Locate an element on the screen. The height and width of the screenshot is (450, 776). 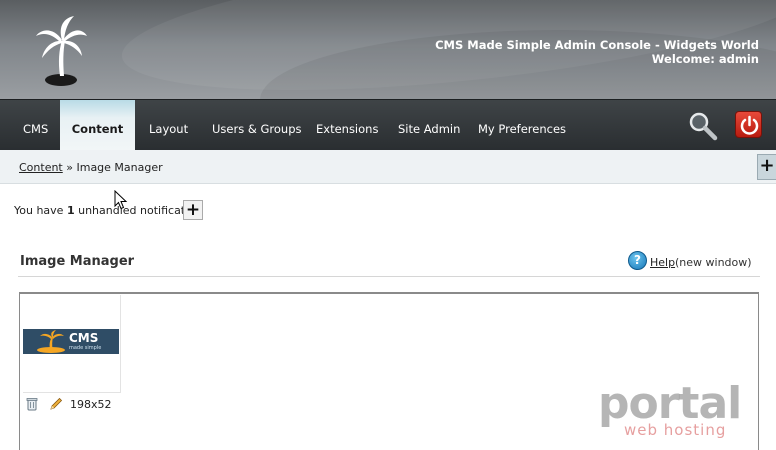
image-thumbnail: CMS made simple is located at coordinates (71, 341).